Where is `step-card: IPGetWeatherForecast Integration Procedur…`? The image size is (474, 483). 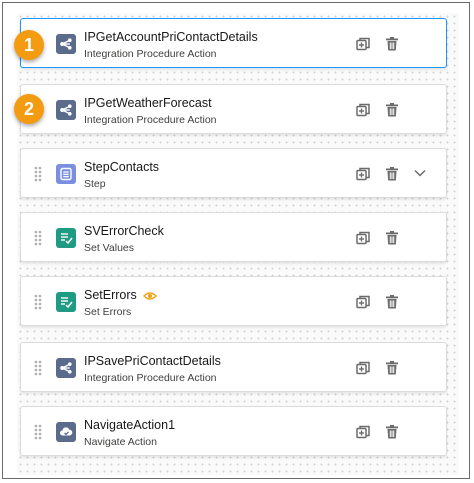 step-card: IPGetWeatherForecast Integration Procedur… is located at coordinates (233, 109).